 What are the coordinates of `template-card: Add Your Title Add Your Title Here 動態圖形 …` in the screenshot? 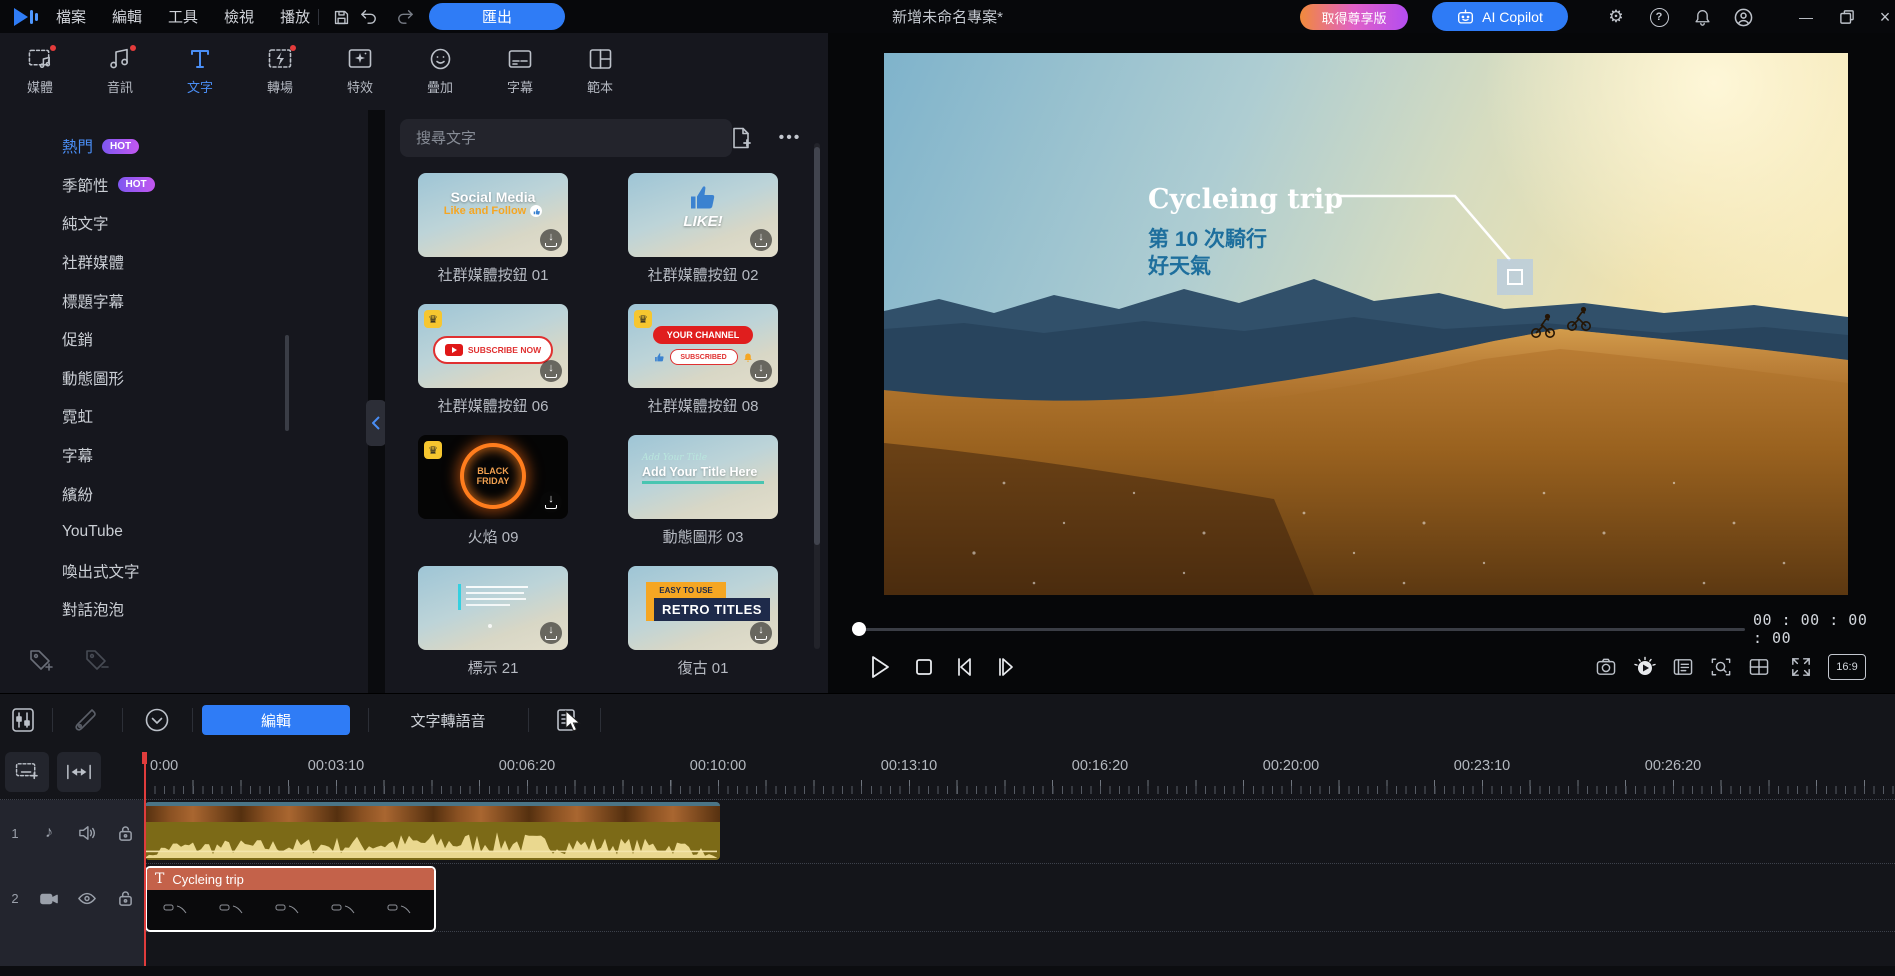 It's located at (703, 491).